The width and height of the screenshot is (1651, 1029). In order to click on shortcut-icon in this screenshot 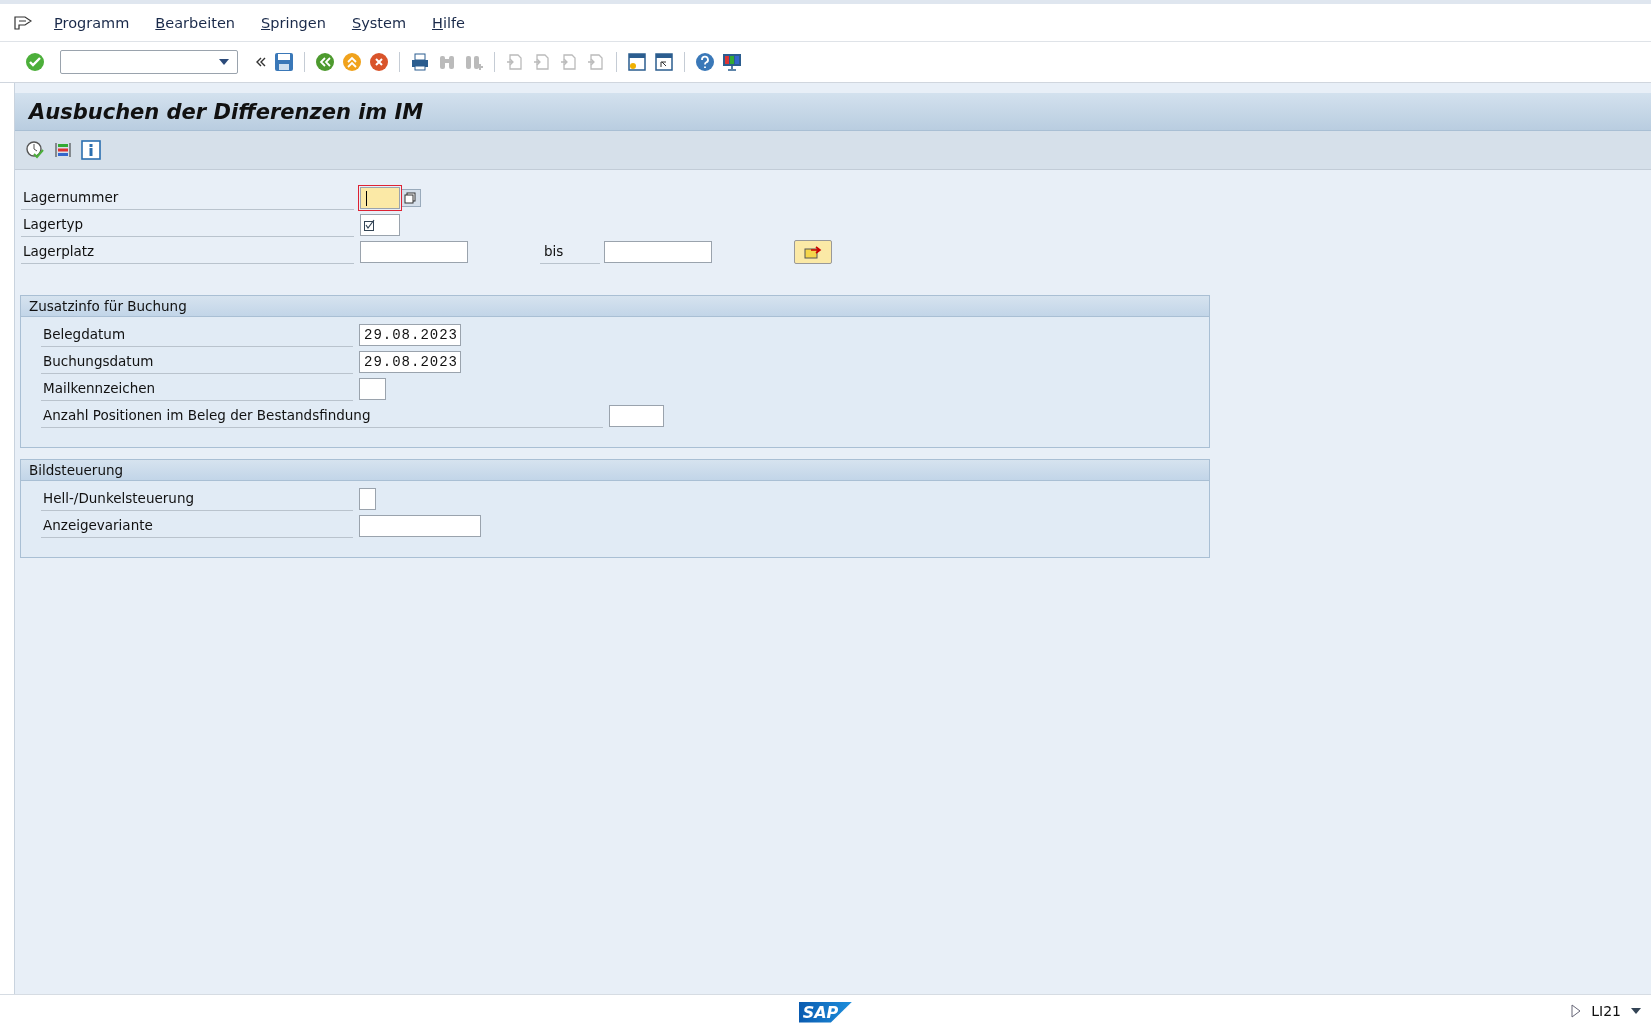, I will do `click(664, 62)`.